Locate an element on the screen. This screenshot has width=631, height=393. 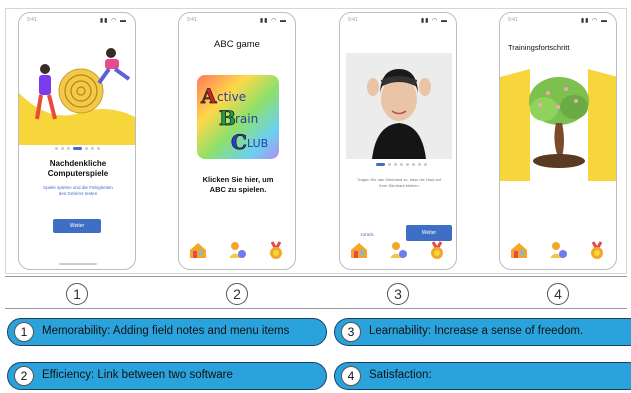
note-number: 4 is located at coordinates (351, 376).